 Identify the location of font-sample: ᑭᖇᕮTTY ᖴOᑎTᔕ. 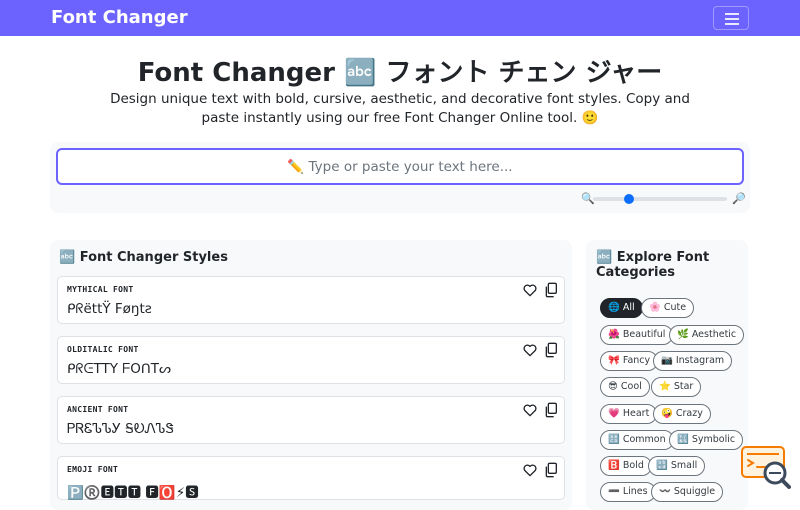
(119, 369).